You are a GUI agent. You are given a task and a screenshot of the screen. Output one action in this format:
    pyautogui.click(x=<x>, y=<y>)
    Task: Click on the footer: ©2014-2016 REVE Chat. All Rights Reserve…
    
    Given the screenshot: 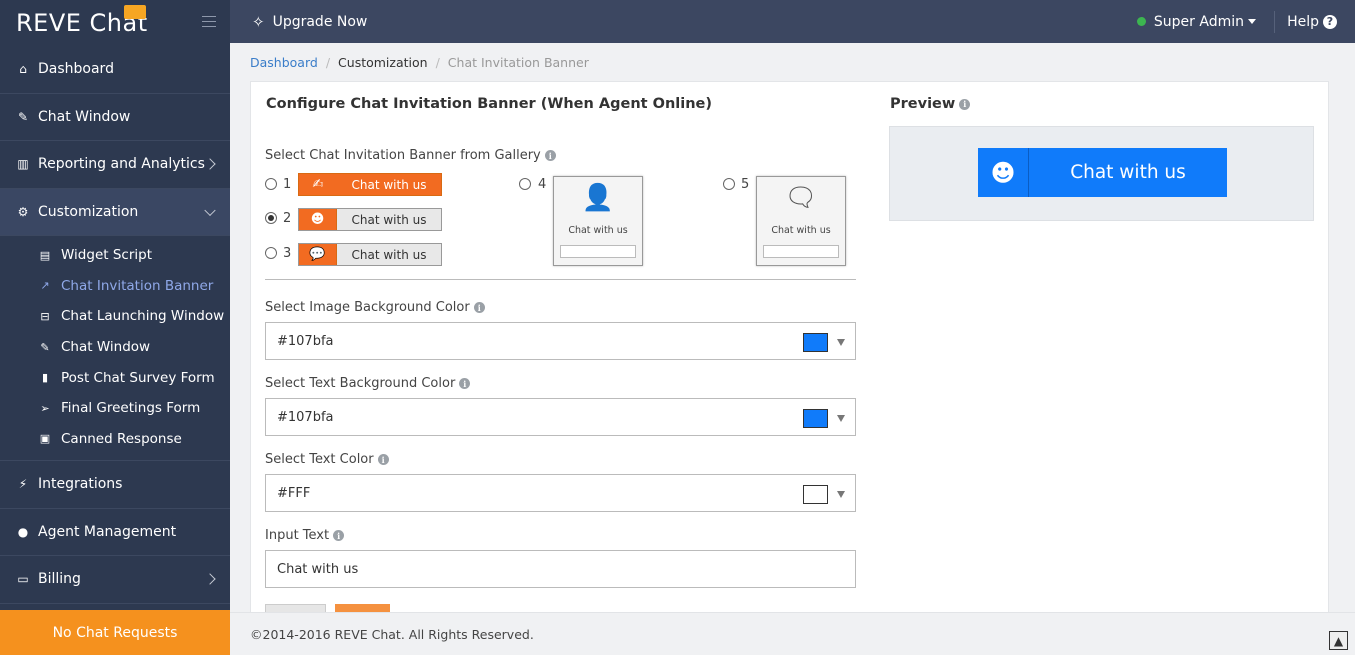 What is the action you would take?
    pyautogui.click(x=792, y=633)
    